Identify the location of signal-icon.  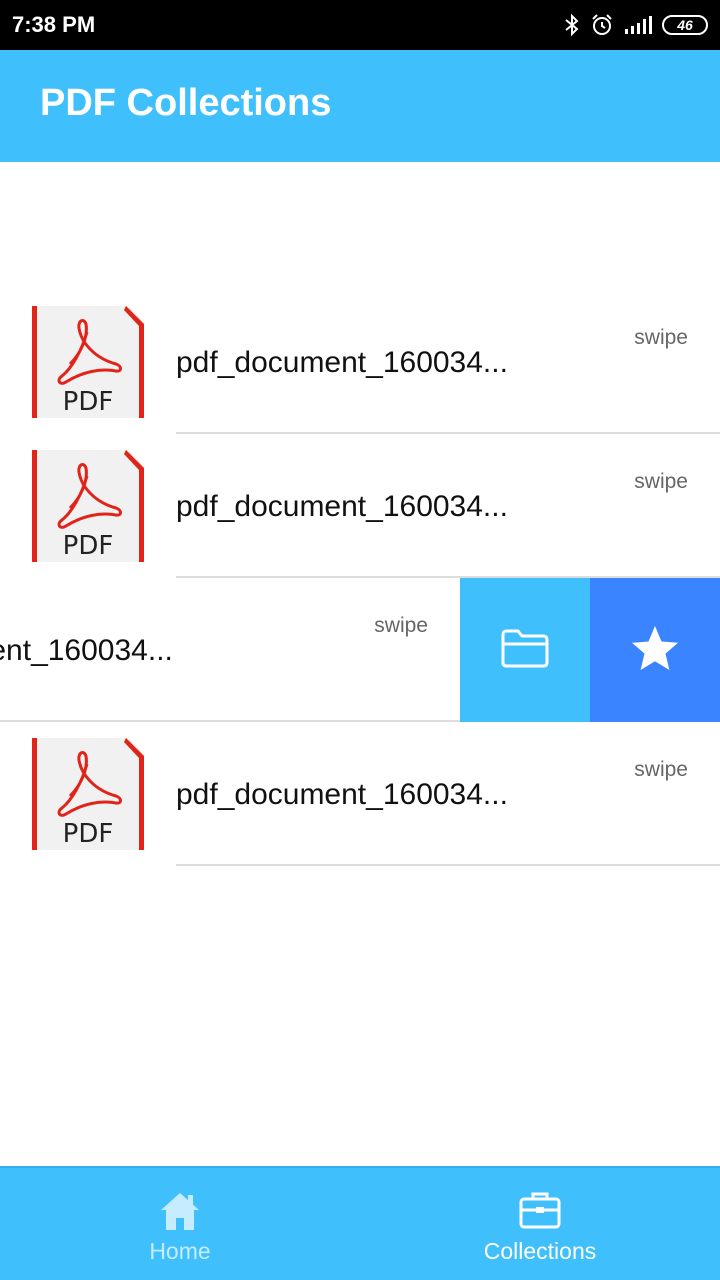
(638, 25).